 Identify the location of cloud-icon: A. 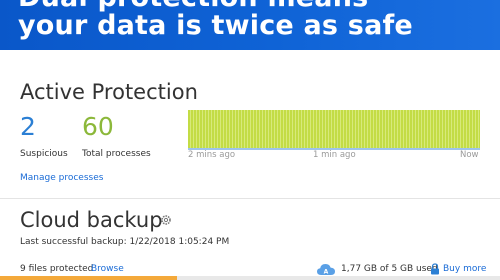
(326, 270).